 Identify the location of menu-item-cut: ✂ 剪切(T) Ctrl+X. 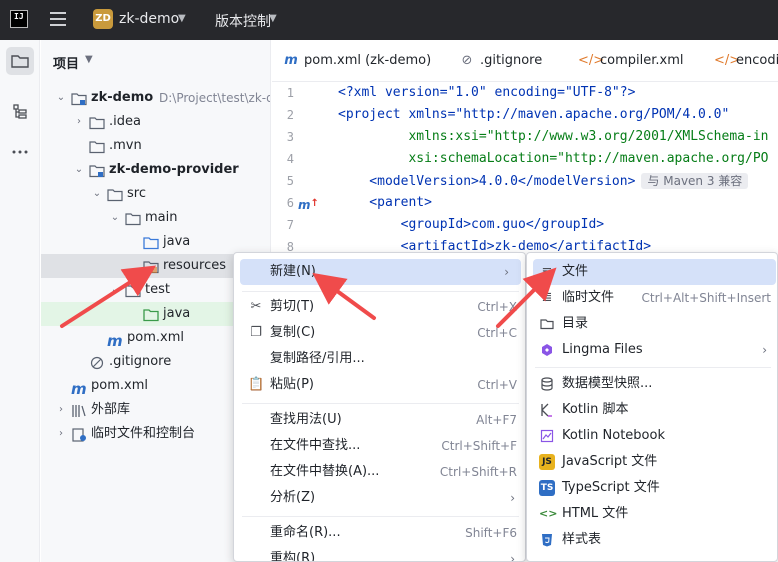
(379, 307).